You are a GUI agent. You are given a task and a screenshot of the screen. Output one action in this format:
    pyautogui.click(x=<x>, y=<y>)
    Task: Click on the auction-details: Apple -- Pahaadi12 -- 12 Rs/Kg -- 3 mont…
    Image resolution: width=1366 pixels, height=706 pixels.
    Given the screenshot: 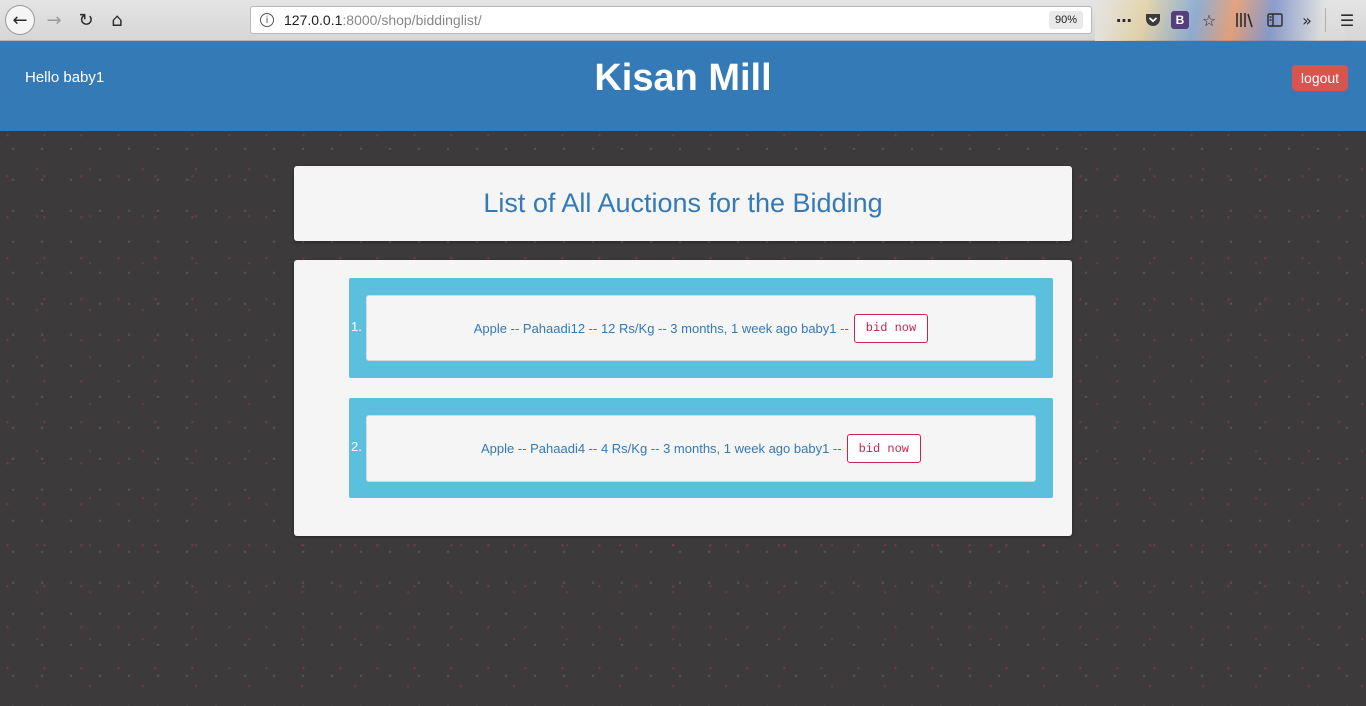 What is the action you would take?
    pyautogui.click(x=661, y=328)
    